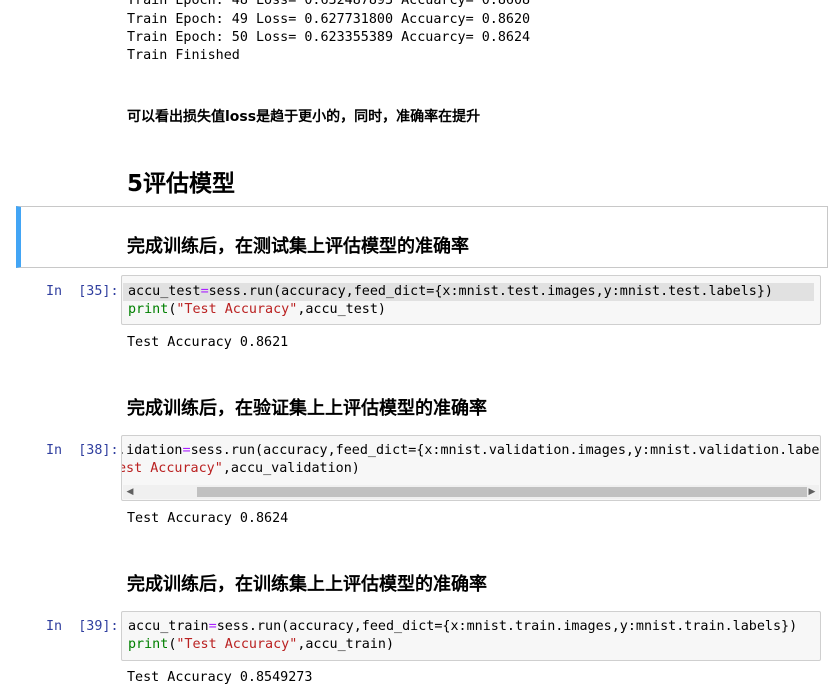  Describe the element at coordinates (220, 677) in the screenshot. I see `cell-output: Test Accuracy 0.8549273` at that location.